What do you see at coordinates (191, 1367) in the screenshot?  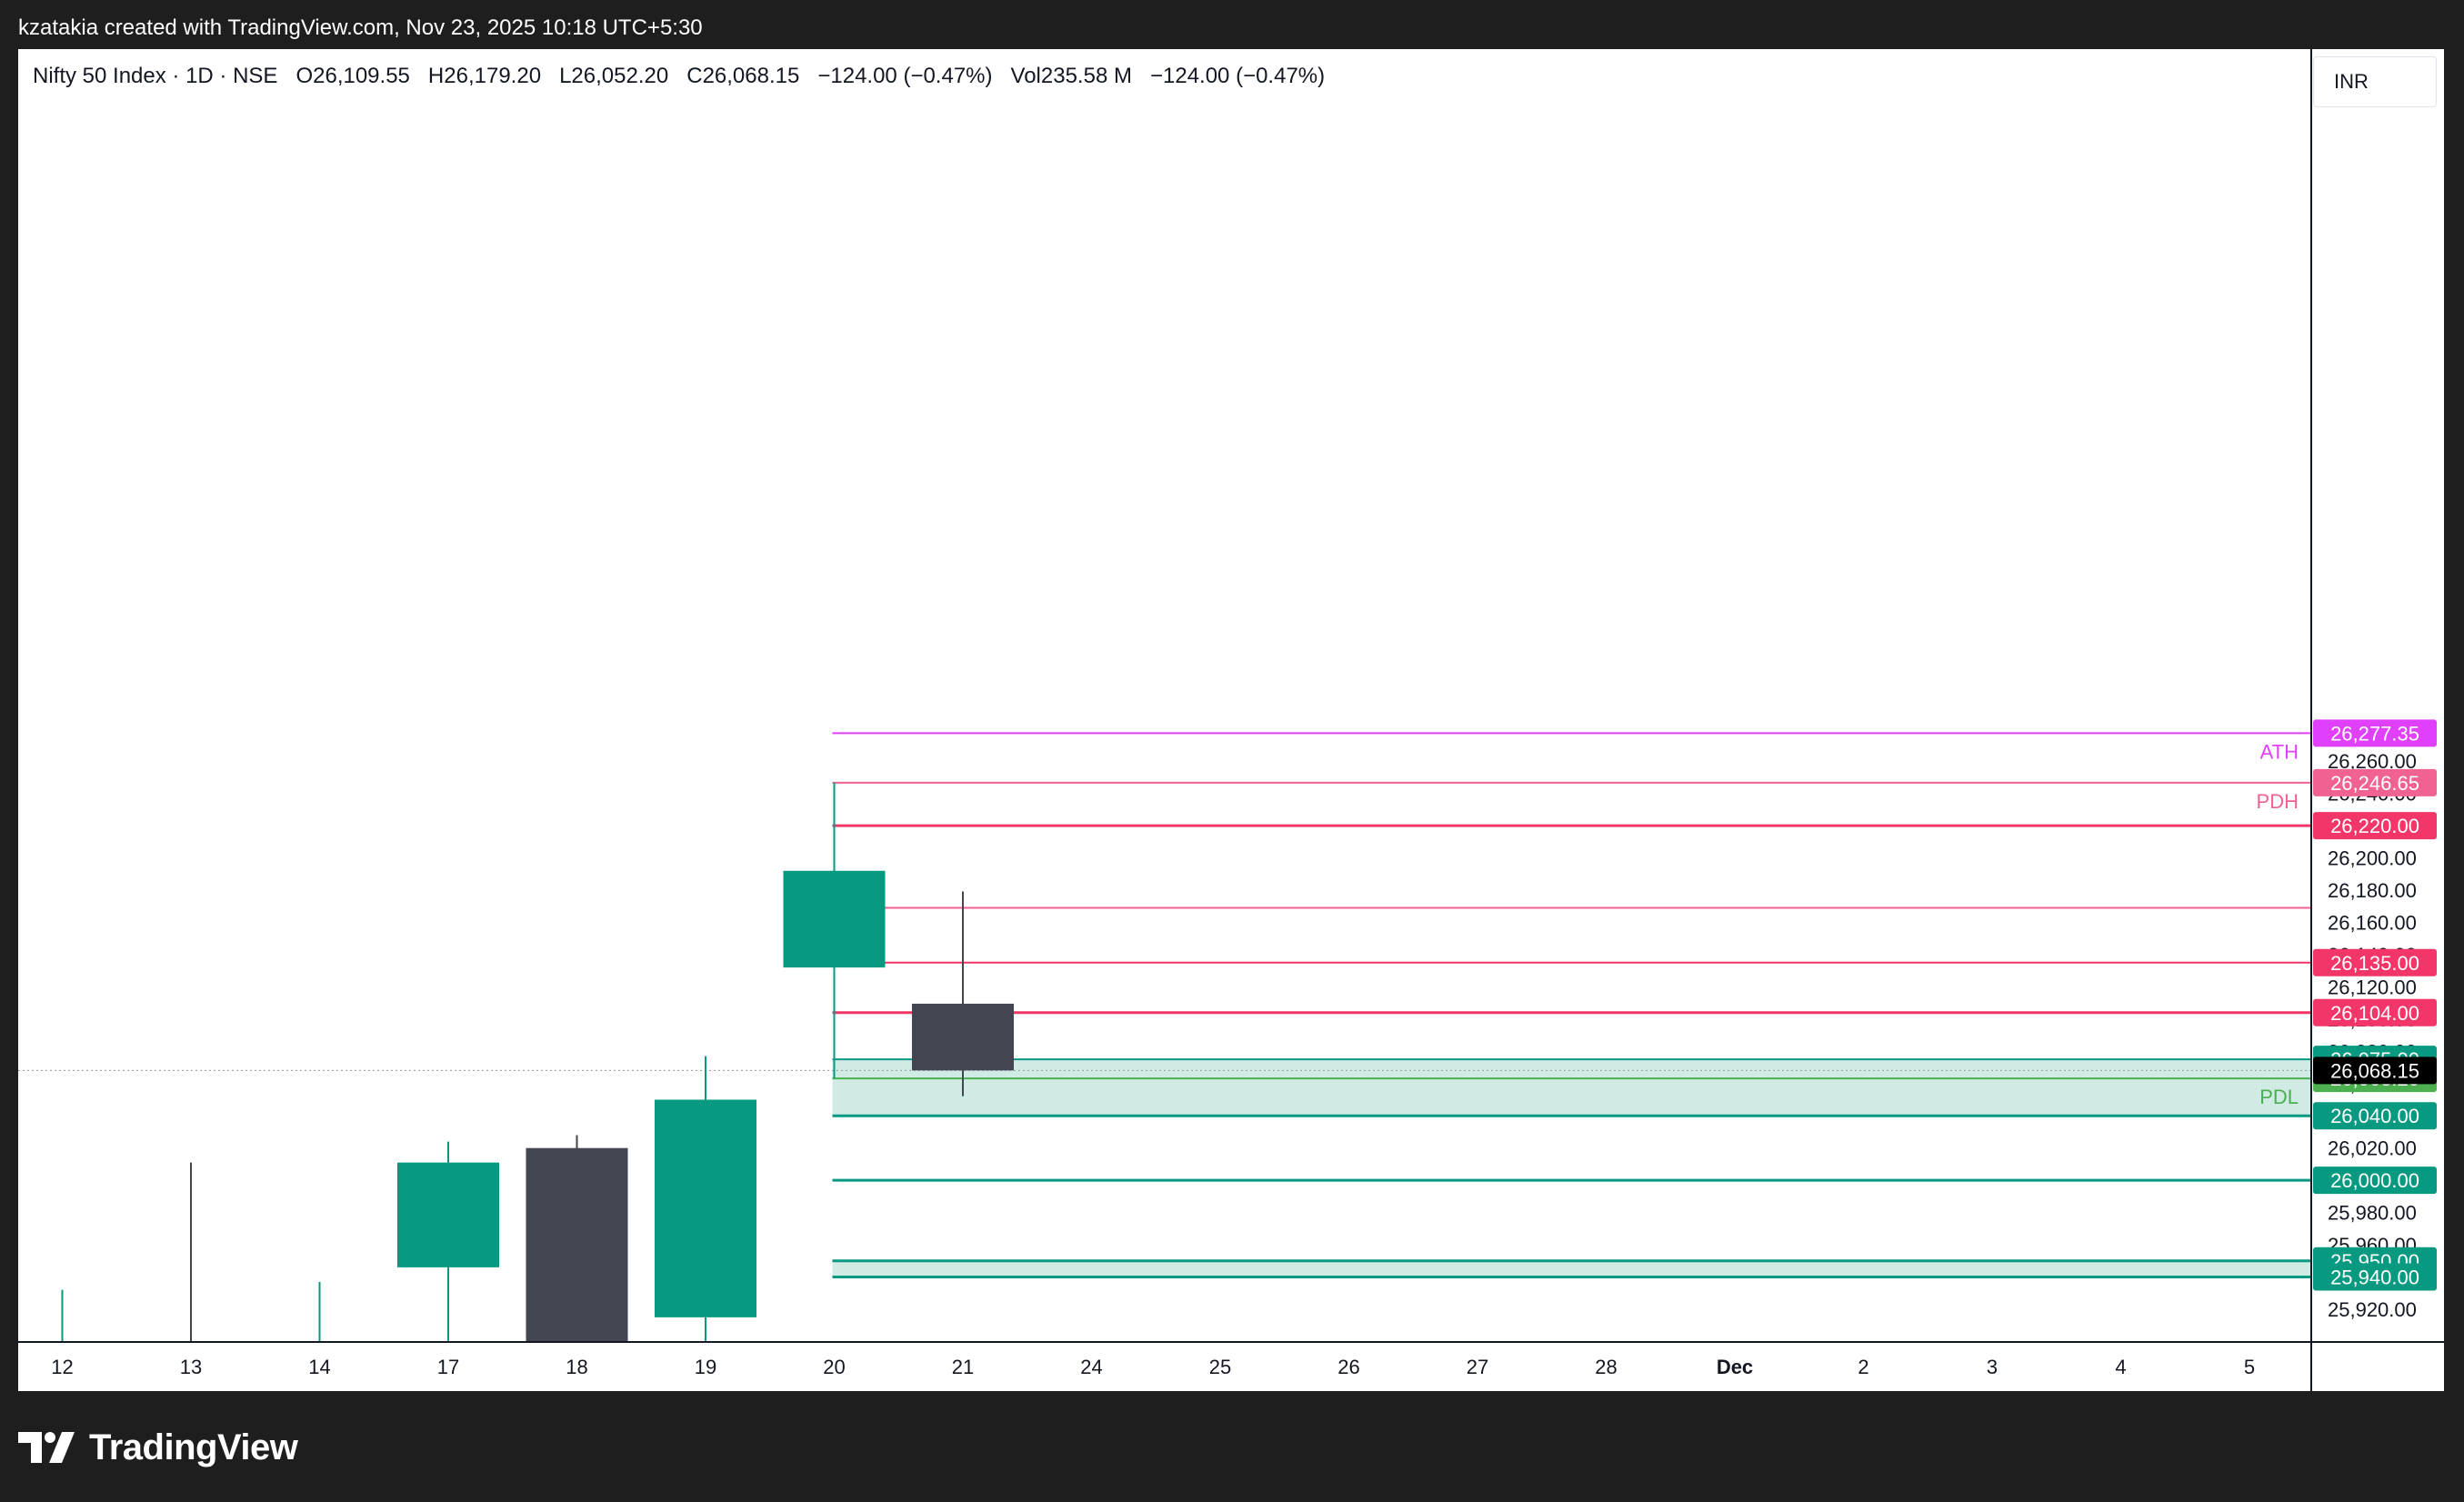 I see `x-tick-label: 13` at bounding box center [191, 1367].